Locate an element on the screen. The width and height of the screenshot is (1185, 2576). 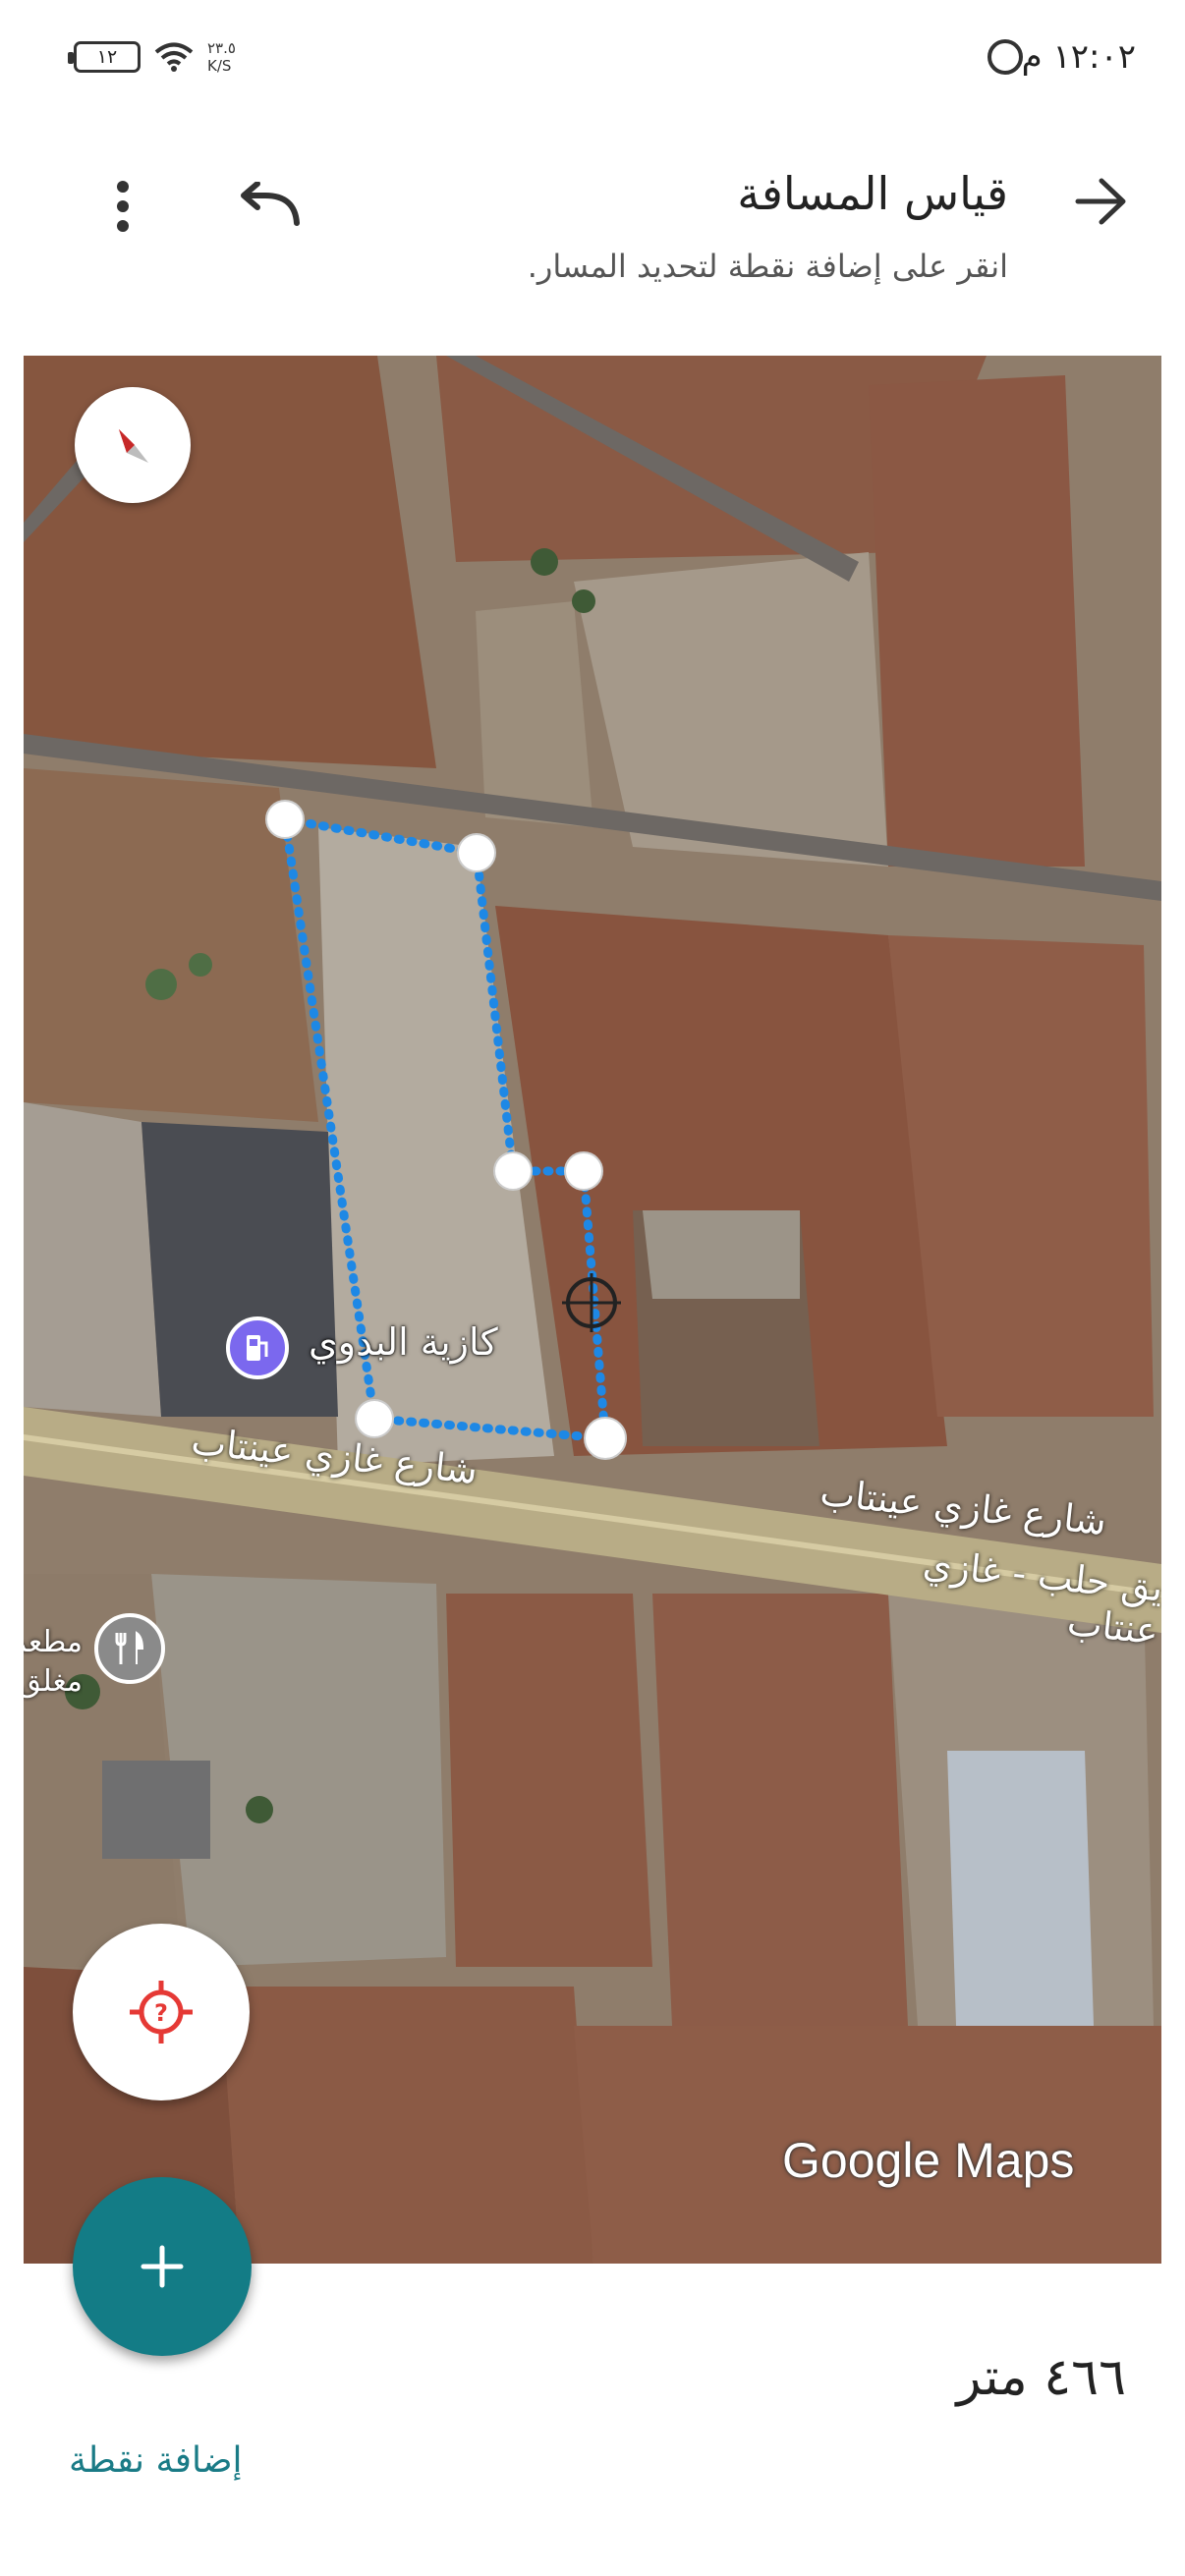
poi-label: كازية البدوي is located at coordinates (404, 1342).